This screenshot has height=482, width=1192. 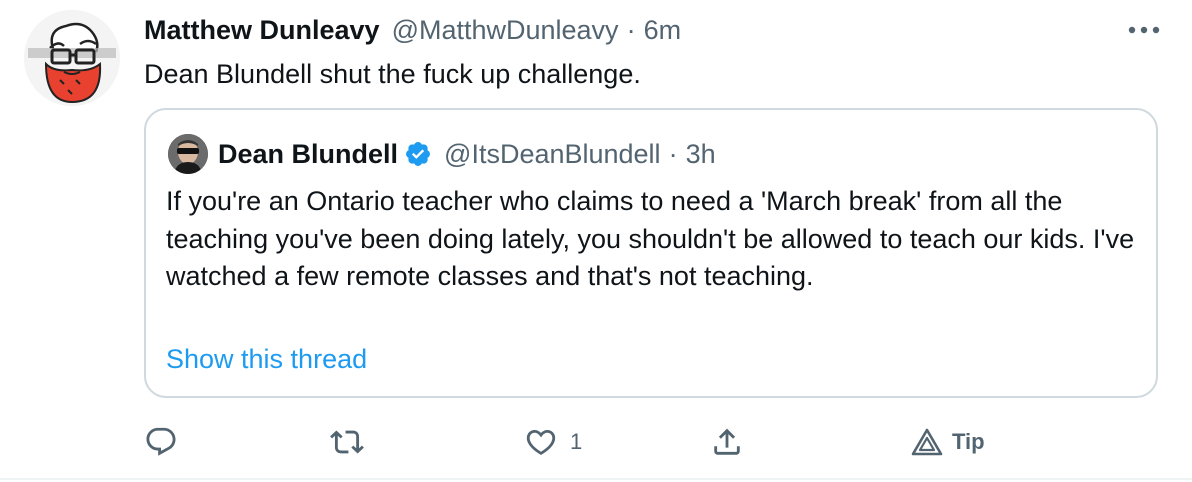 I want to click on tip-label: Tip, so click(x=968, y=441).